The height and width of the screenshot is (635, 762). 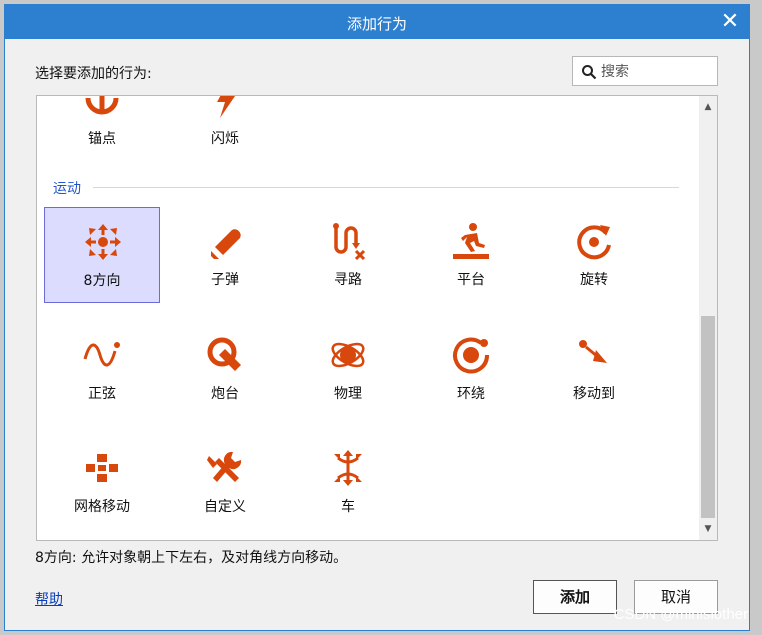 What do you see at coordinates (471, 241) in the screenshot?
I see `platform-icon` at bounding box center [471, 241].